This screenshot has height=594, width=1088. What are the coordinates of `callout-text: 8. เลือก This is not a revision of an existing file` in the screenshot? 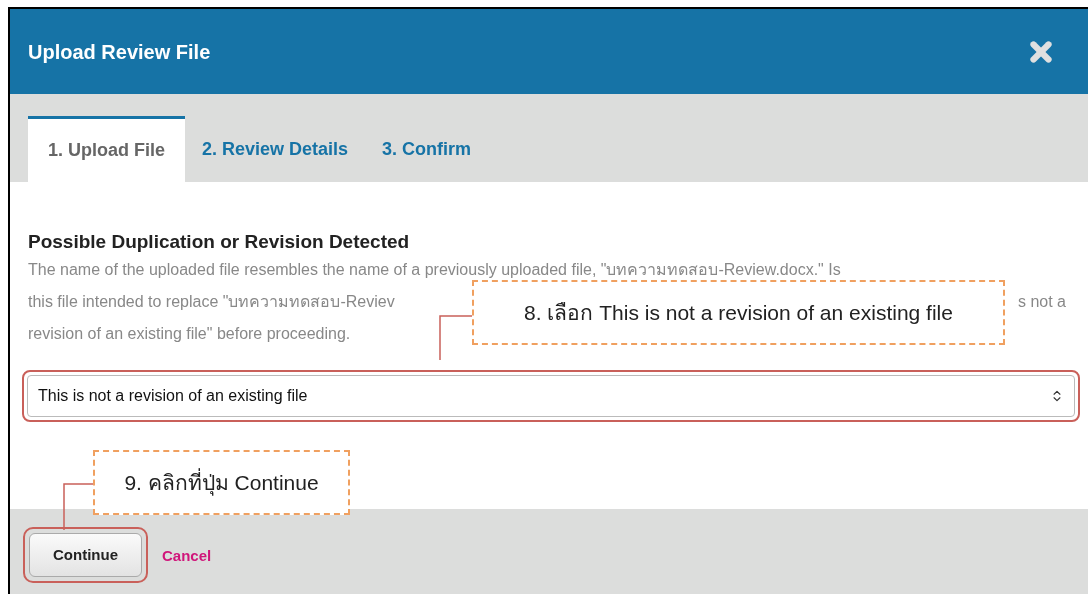 It's located at (738, 312).